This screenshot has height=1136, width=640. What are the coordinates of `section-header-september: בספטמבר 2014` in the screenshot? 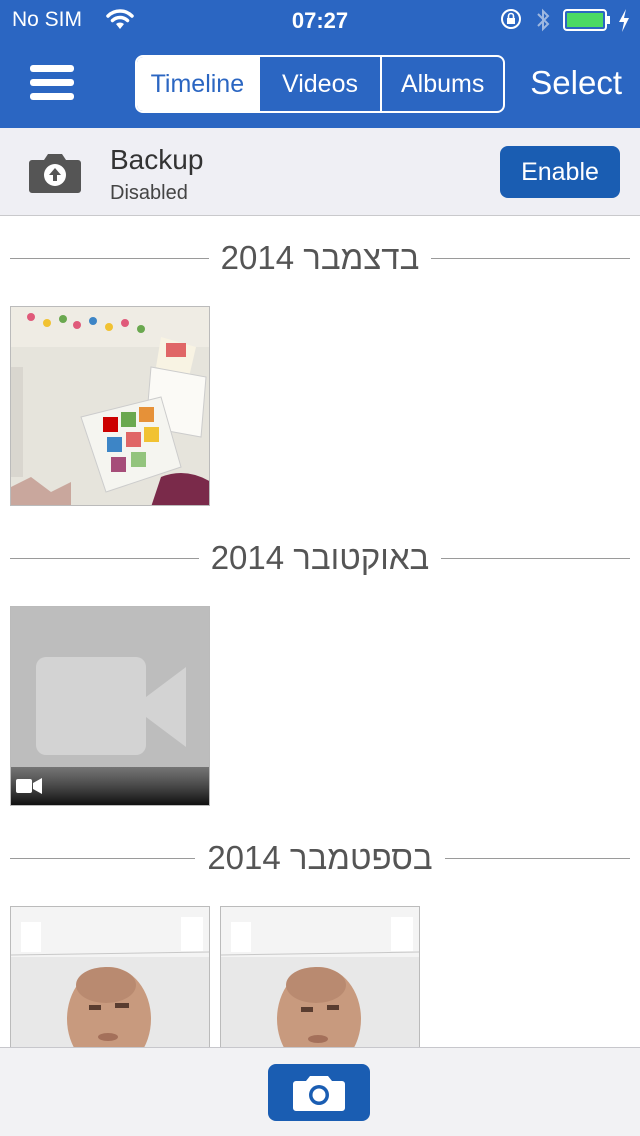 It's located at (320, 858).